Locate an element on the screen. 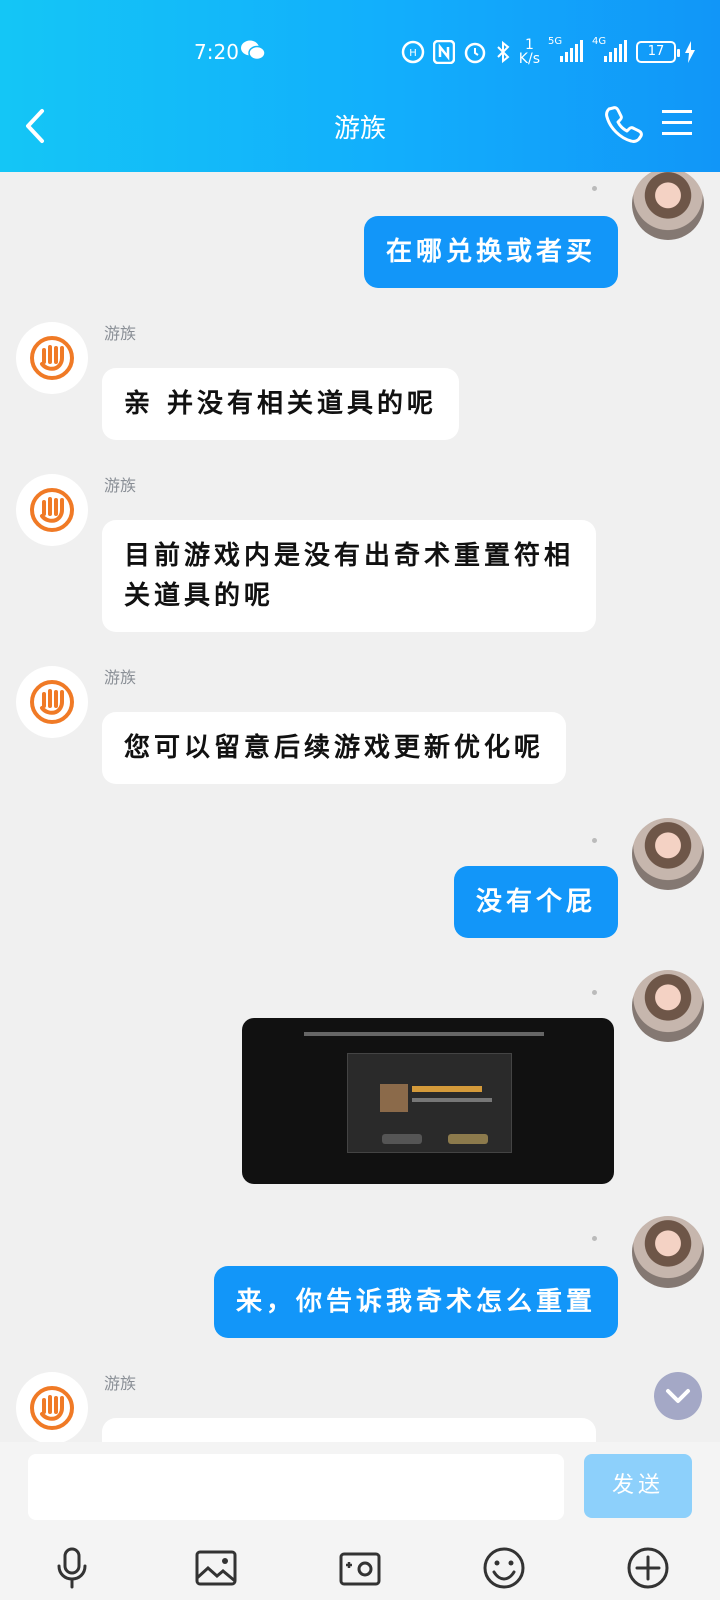 The height and width of the screenshot is (1600, 720). svg-text: H is located at coordinates (413, 53).